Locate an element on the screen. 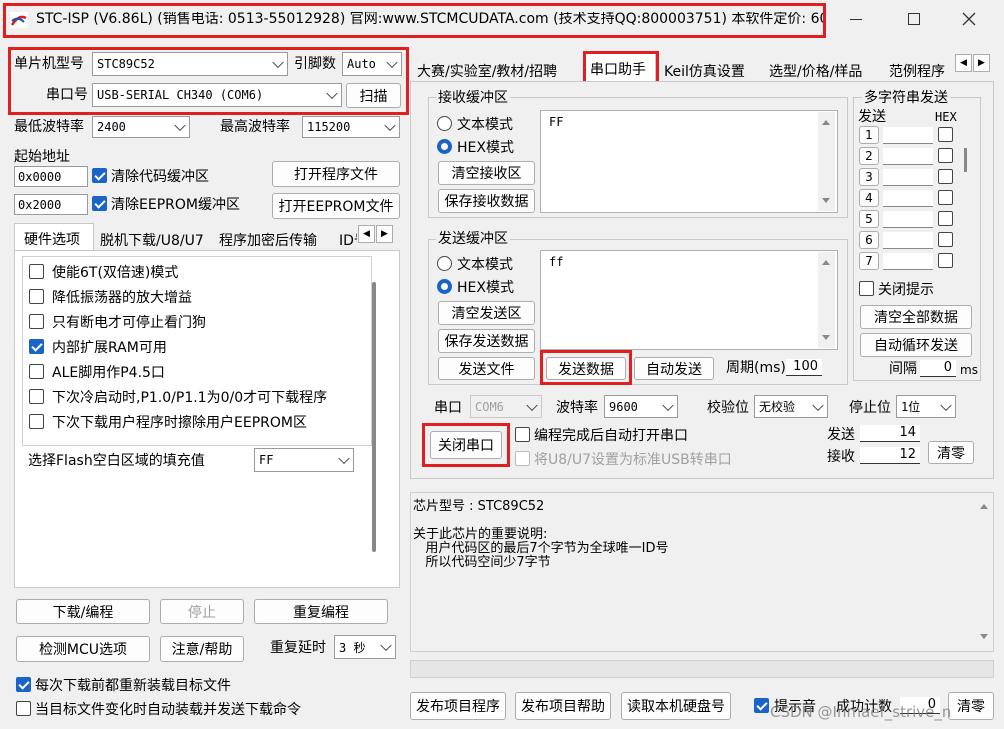 This screenshot has width=1004, height=729. download-button: 下载/编程 is located at coordinates (83, 611).